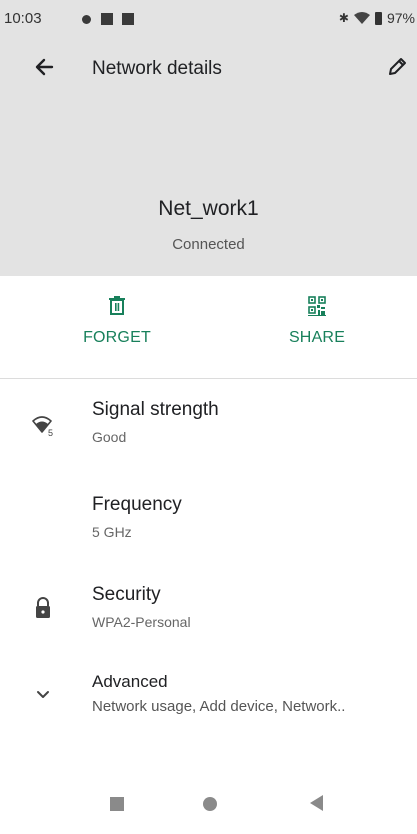  Describe the element at coordinates (112, 532) in the screenshot. I see `frequency-value: 5 GHz` at that location.